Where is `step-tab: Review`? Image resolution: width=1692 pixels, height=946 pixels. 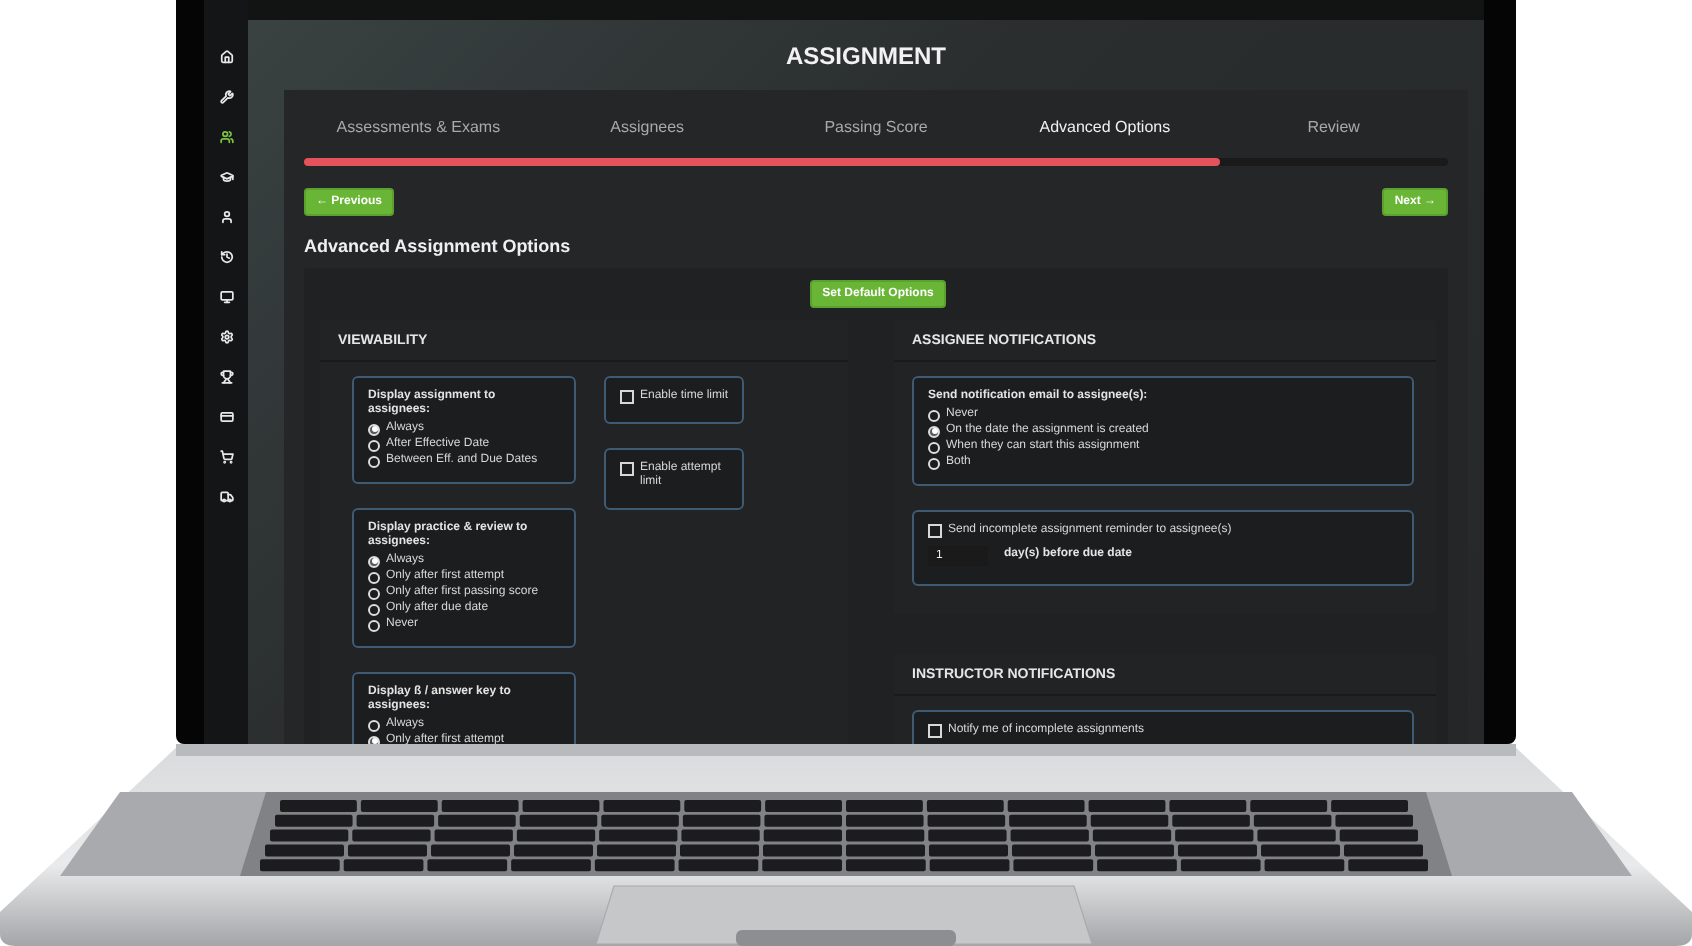
step-tab: Review is located at coordinates (1334, 126).